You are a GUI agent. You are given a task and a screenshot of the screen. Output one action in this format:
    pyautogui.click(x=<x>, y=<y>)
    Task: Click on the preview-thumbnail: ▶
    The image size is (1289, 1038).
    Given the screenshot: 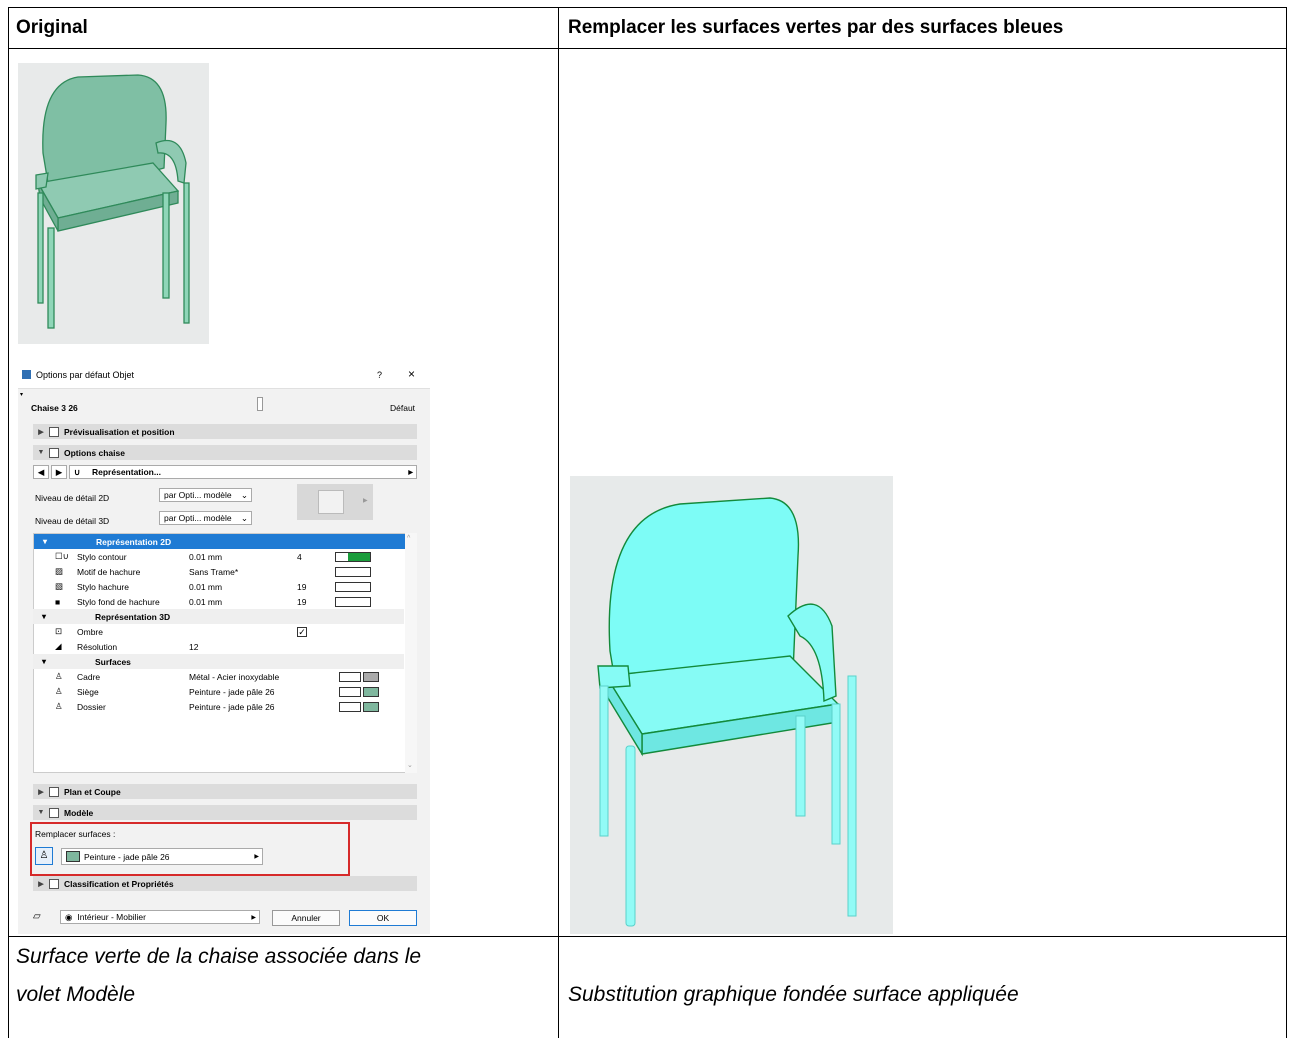 What is the action you would take?
    pyautogui.click(x=335, y=502)
    